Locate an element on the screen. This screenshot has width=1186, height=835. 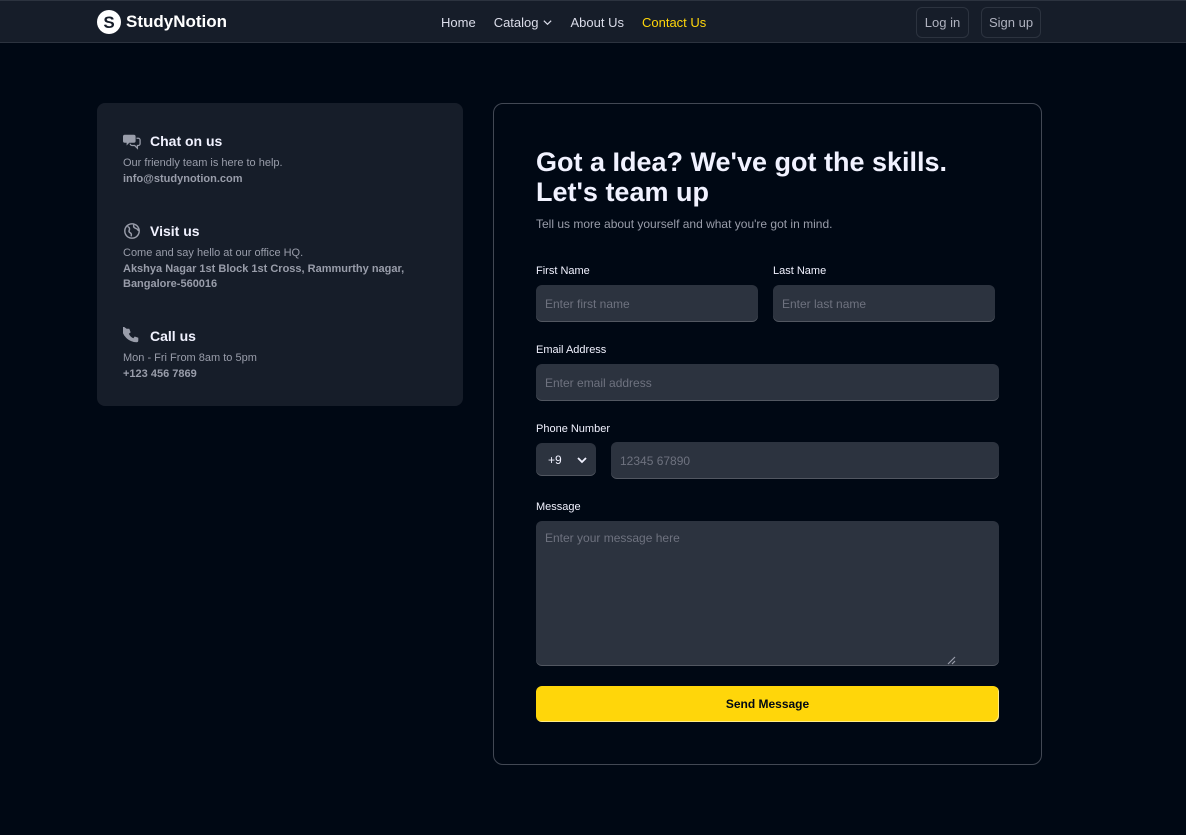
signup-button: Sign up is located at coordinates (1011, 22).